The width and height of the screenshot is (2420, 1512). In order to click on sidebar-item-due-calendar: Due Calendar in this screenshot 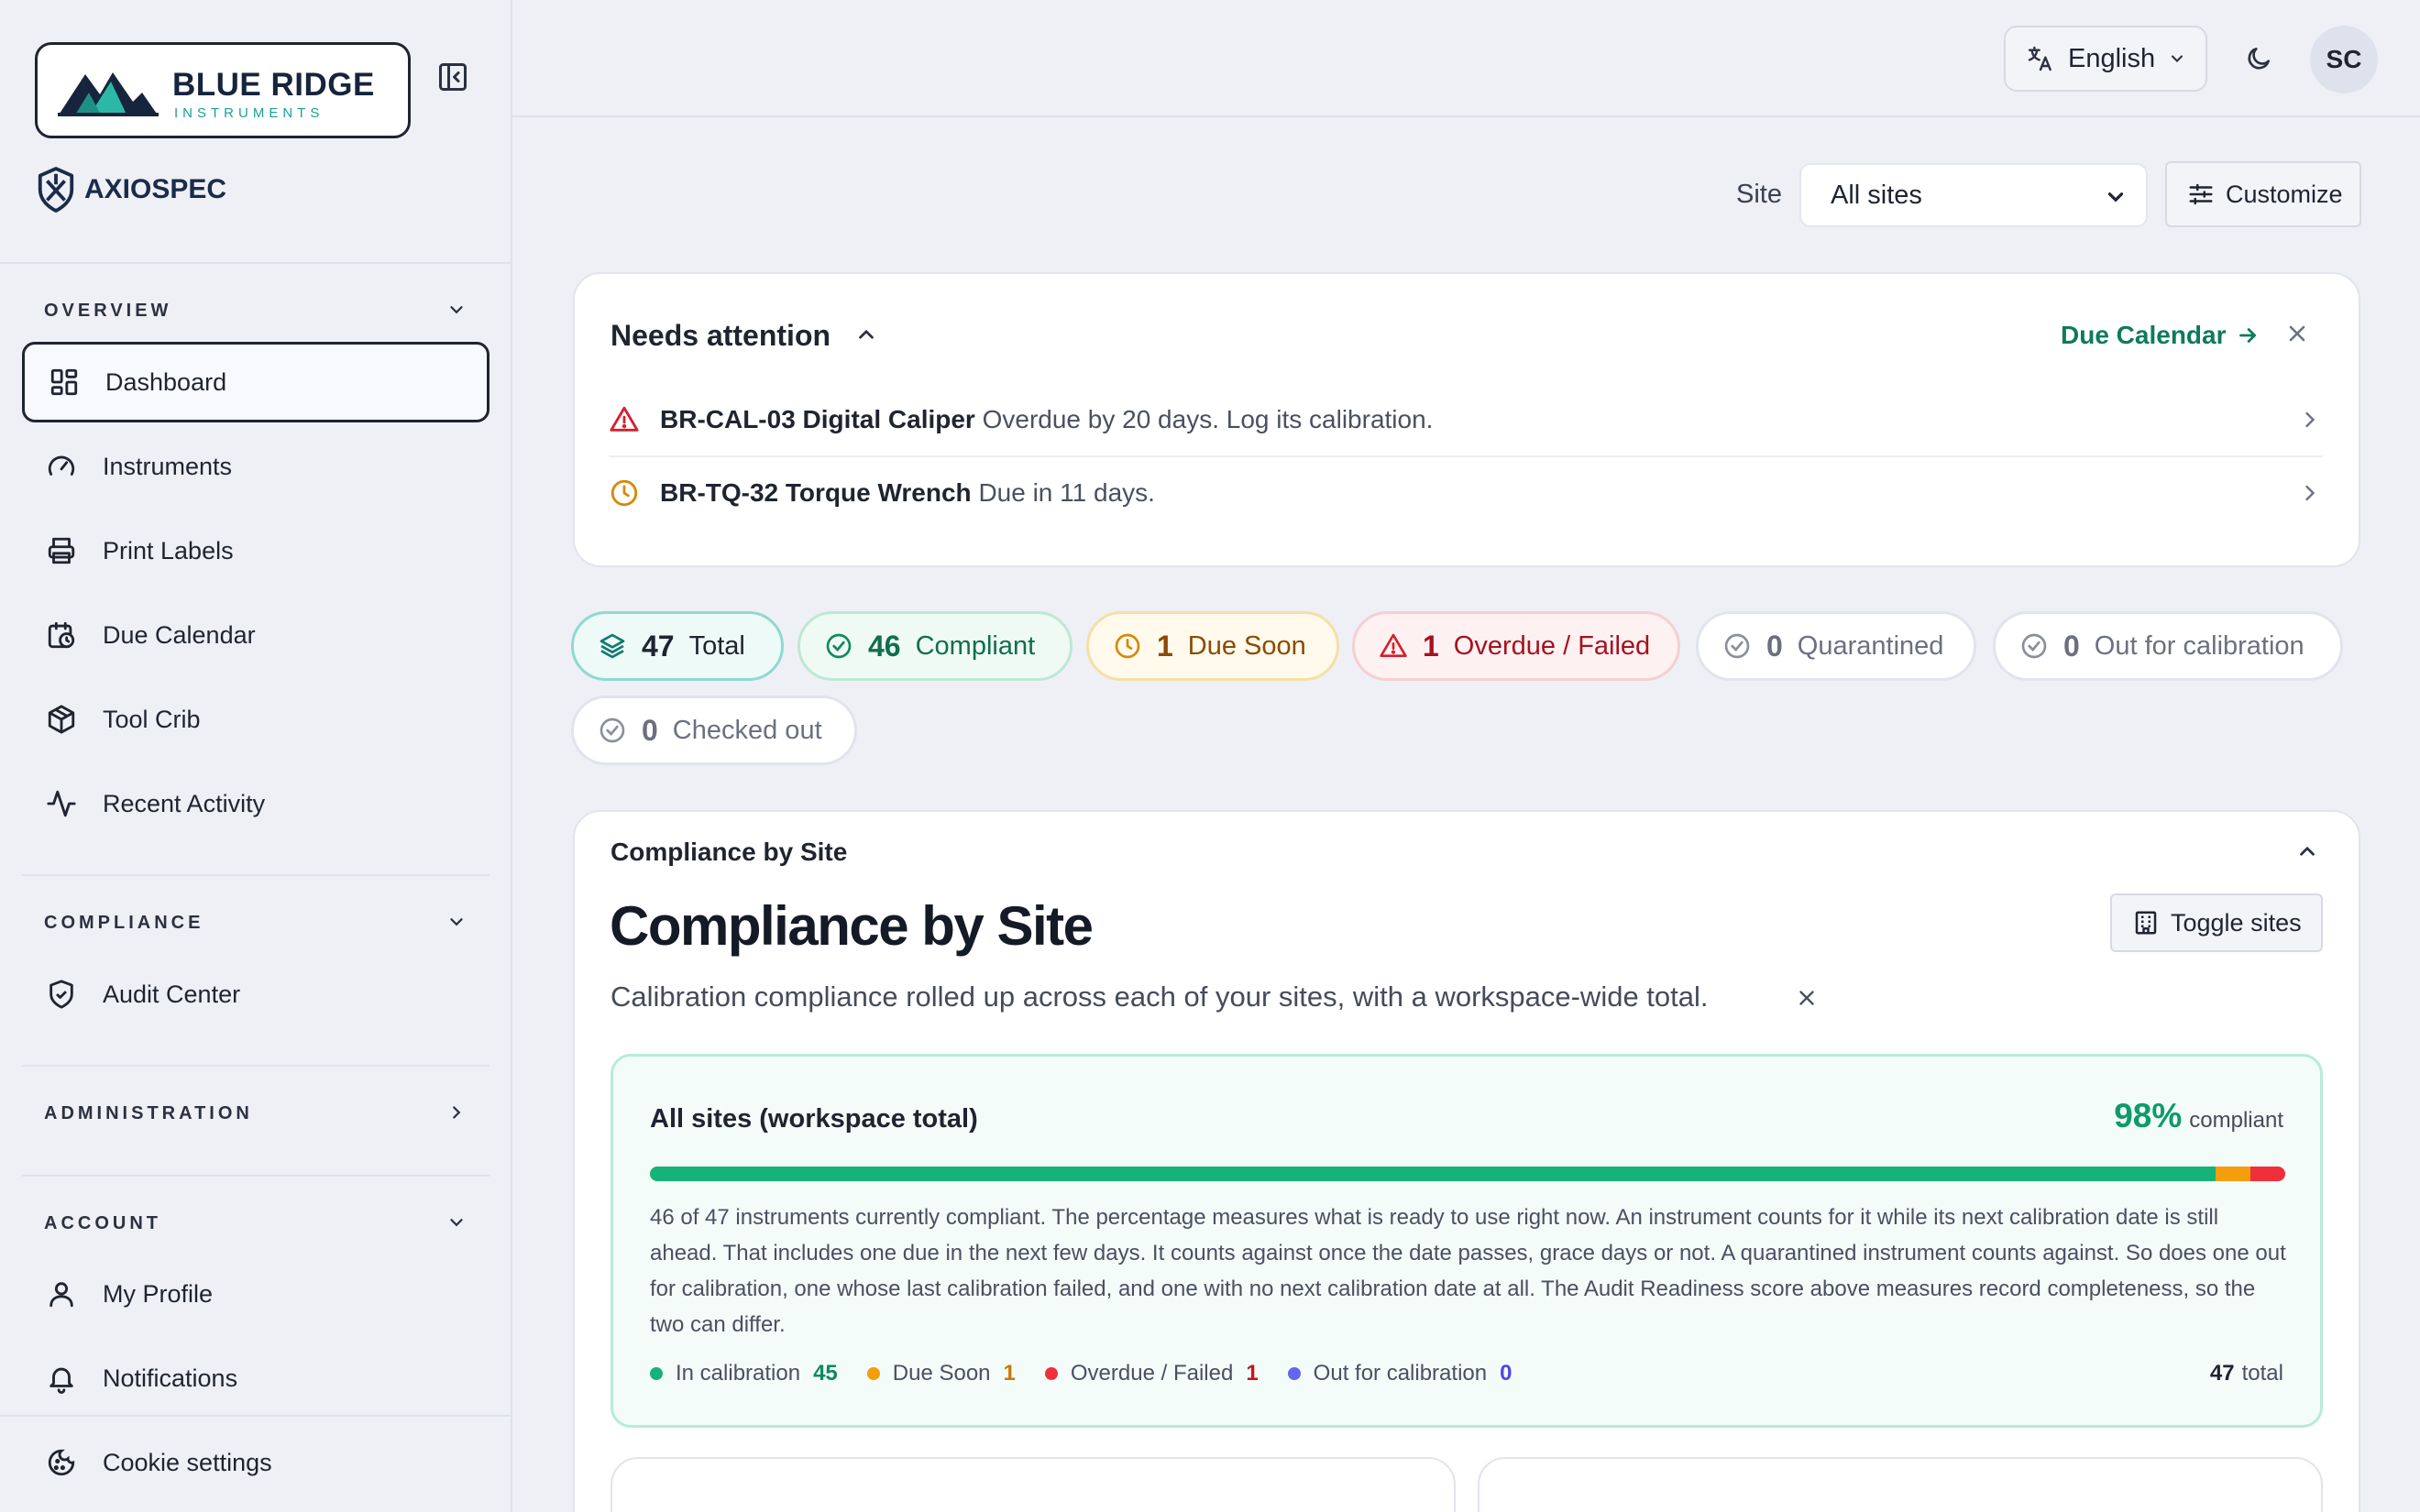, I will do `click(256, 635)`.